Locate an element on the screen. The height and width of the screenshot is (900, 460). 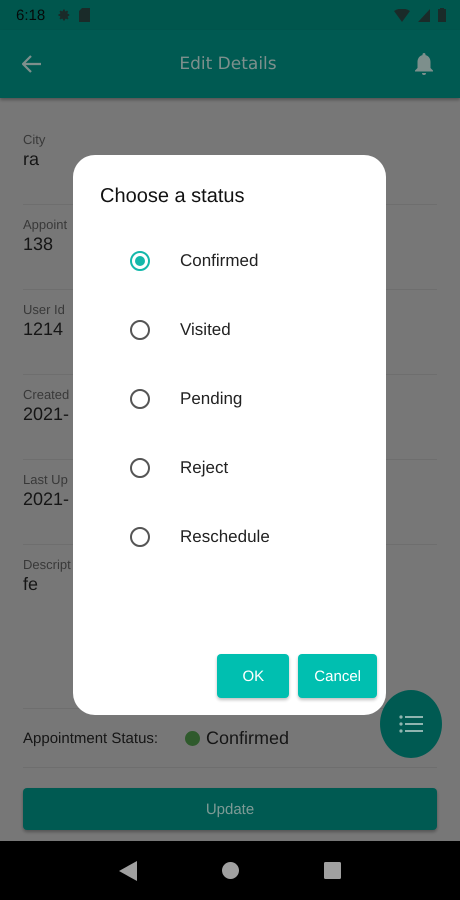
status-time: 6:18 is located at coordinates (31, 15).